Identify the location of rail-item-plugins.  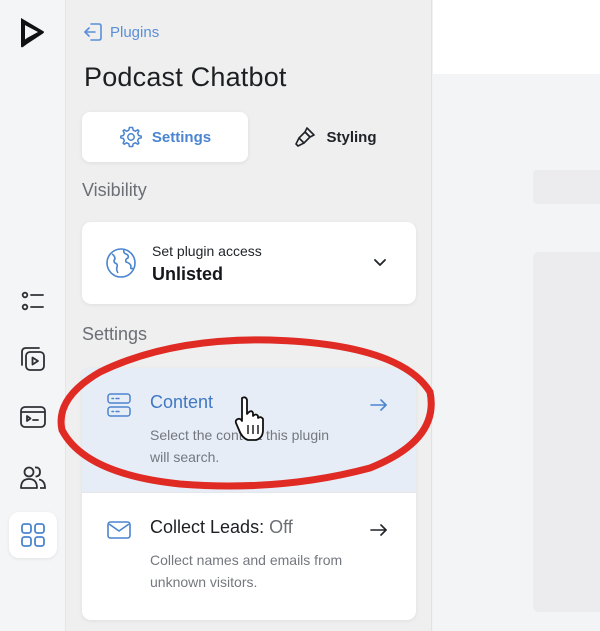
(33, 535).